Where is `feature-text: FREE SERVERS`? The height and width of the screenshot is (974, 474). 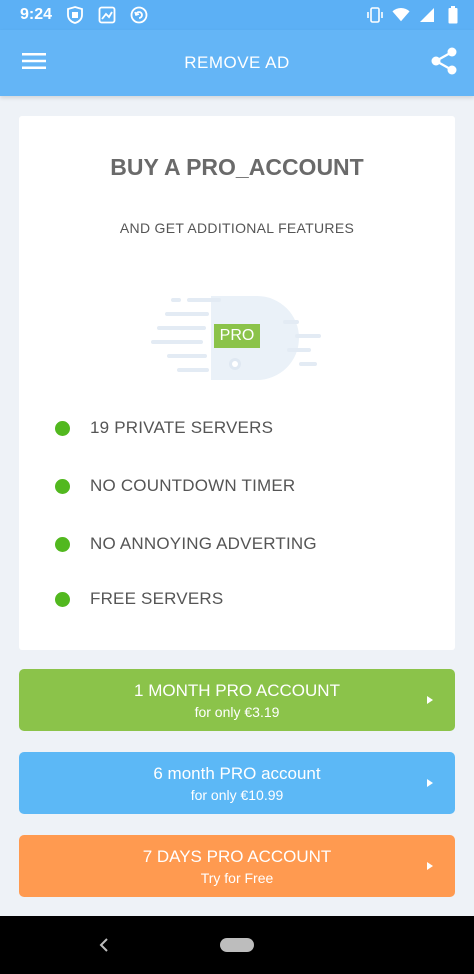
feature-text: FREE SERVERS is located at coordinates (157, 598).